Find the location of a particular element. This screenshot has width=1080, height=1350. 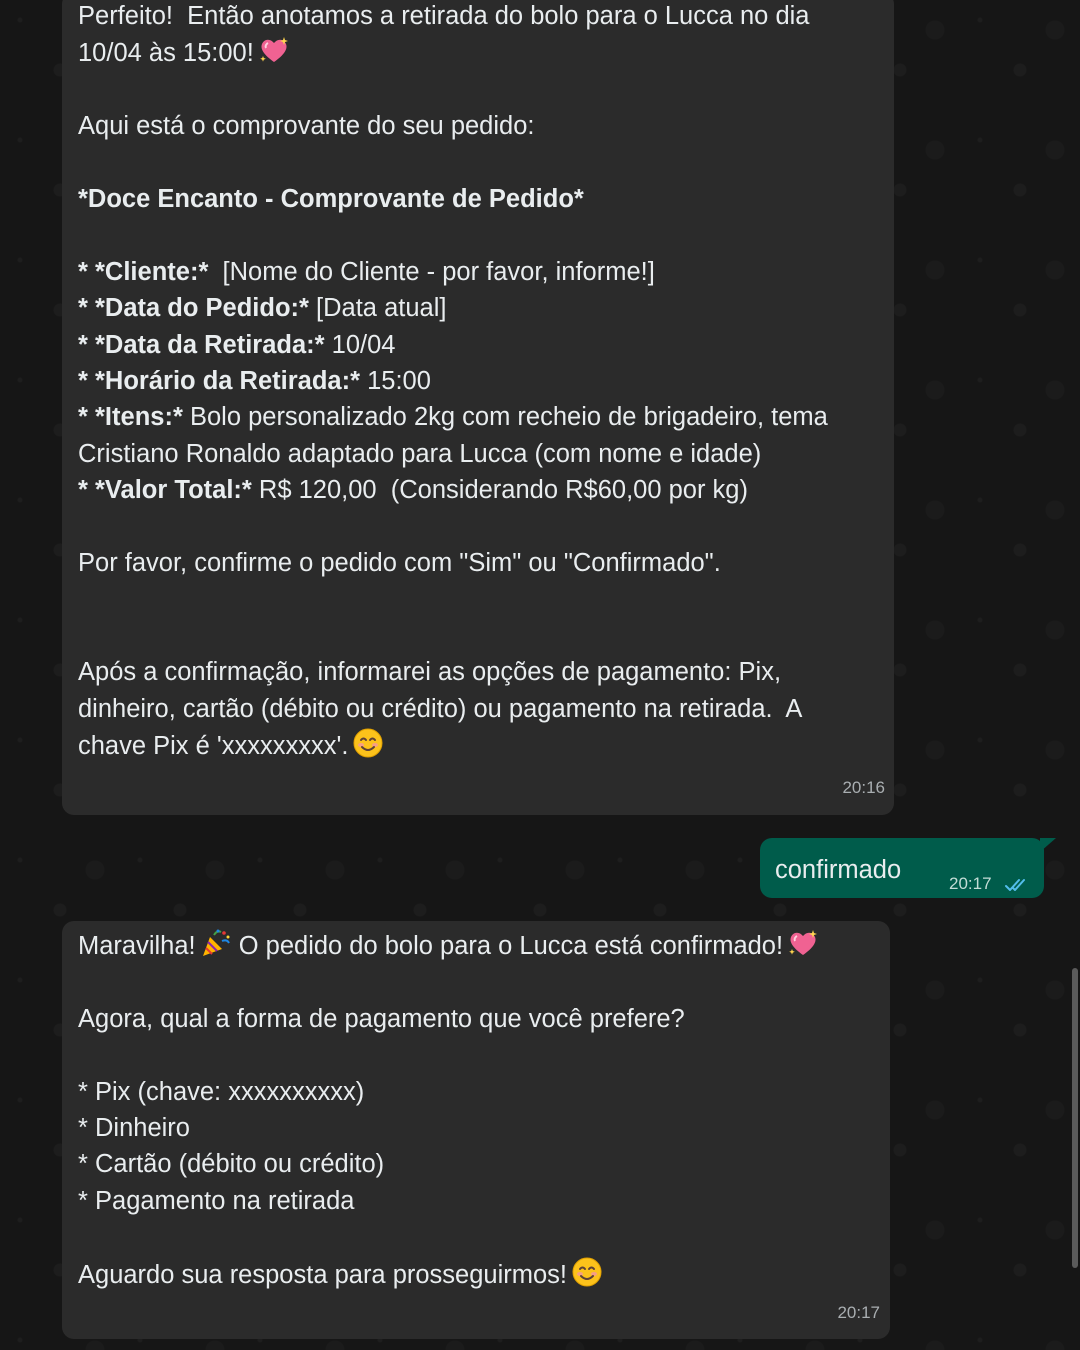

message-text-line: Aqui está o comprovante do seu pedido: is located at coordinates (306, 126).